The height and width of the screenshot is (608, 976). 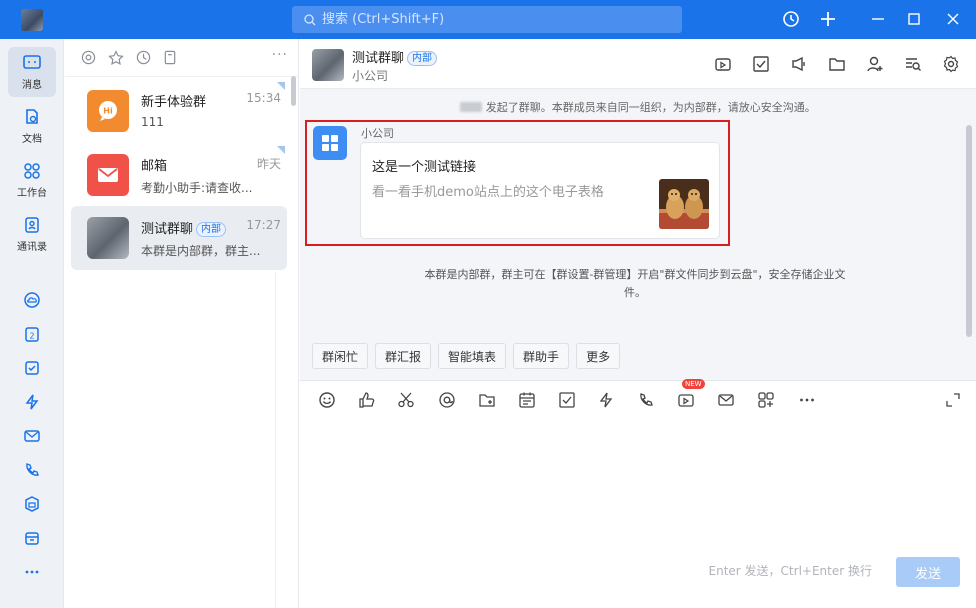 What do you see at coordinates (766, 400) in the screenshot?
I see `apps-icon` at bounding box center [766, 400].